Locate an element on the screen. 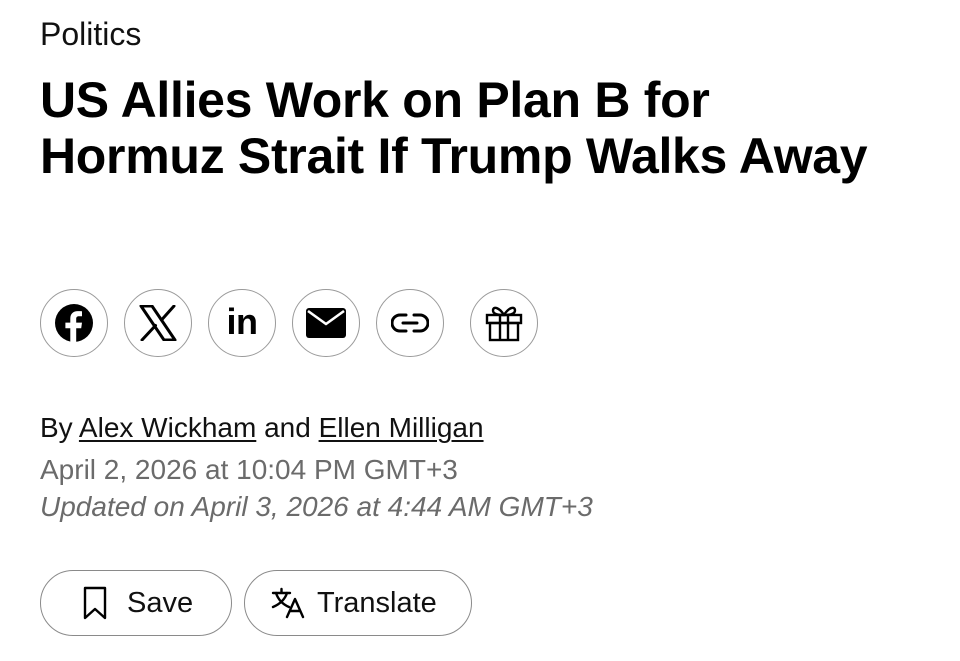 The height and width of the screenshot is (661, 960). x-icon is located at coordinates (158, 323).